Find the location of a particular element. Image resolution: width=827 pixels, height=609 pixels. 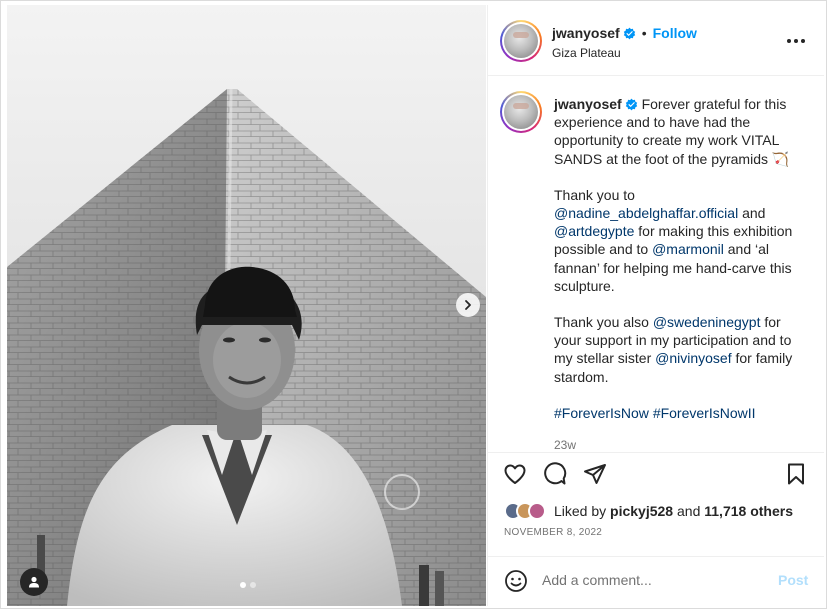

bookmark-icon is located at coordinates (796, 474).